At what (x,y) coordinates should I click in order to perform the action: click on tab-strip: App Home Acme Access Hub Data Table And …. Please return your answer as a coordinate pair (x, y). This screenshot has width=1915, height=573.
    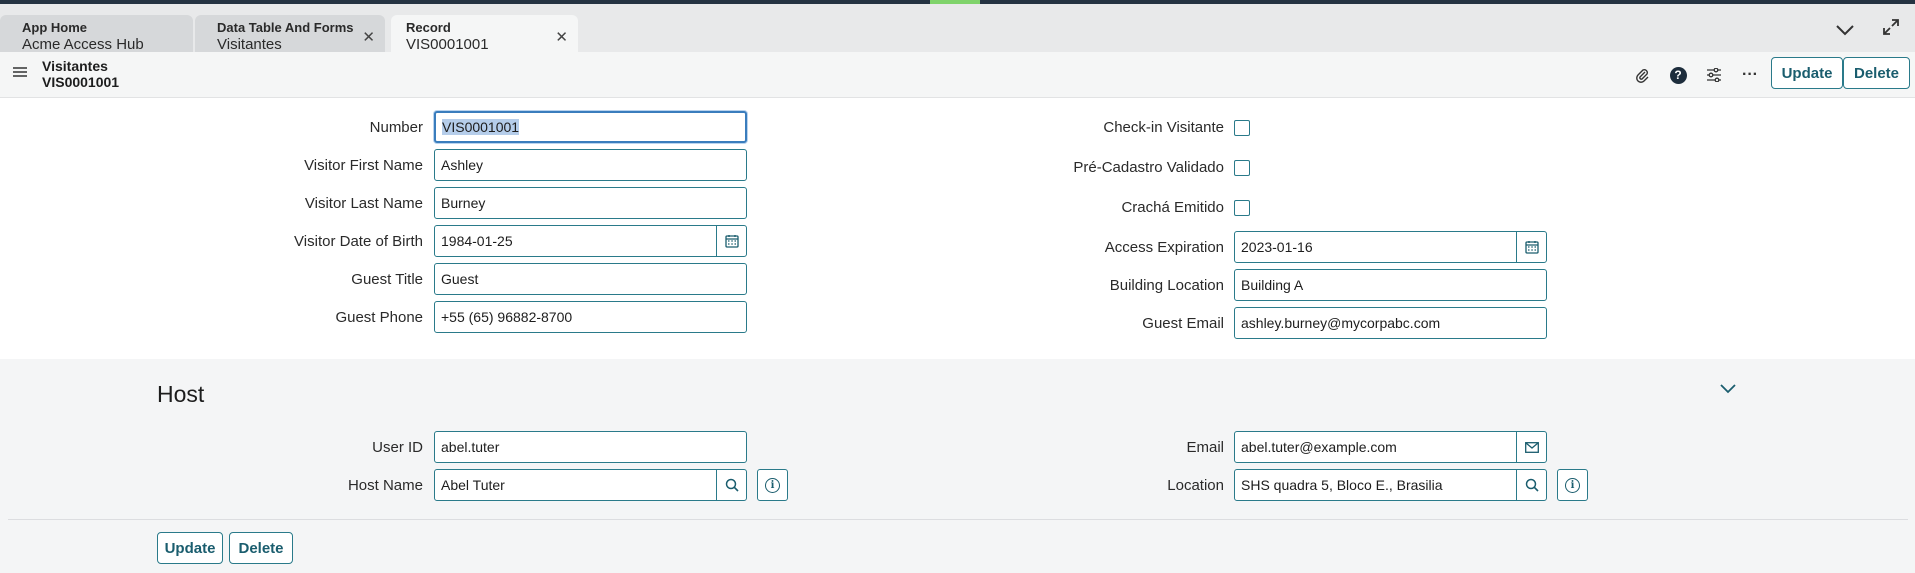
    Looking at the image, I should click on (957, 29).